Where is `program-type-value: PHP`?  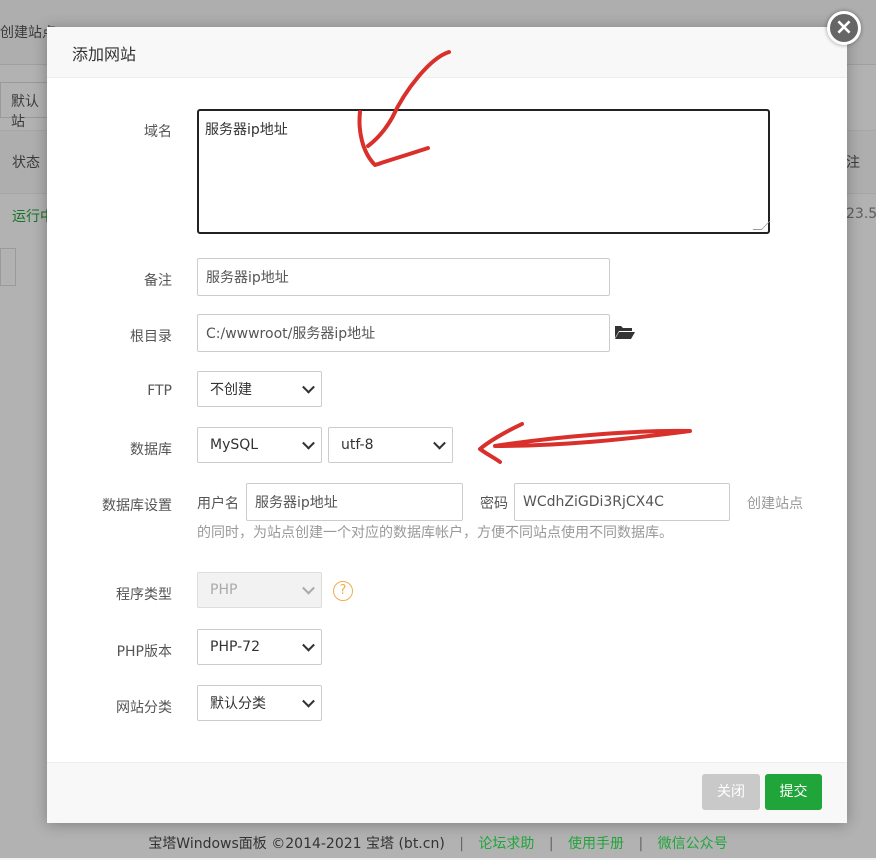 program-type-value: PHP is located at coordinates (224, 590).